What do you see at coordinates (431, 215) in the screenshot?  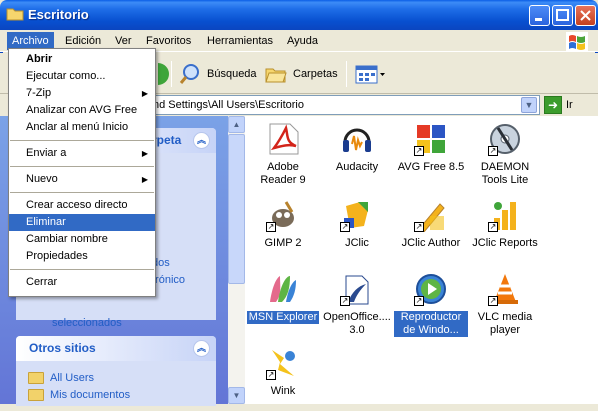 I see `jclic-author-icon: ↗` at bounding box center [431, 215].